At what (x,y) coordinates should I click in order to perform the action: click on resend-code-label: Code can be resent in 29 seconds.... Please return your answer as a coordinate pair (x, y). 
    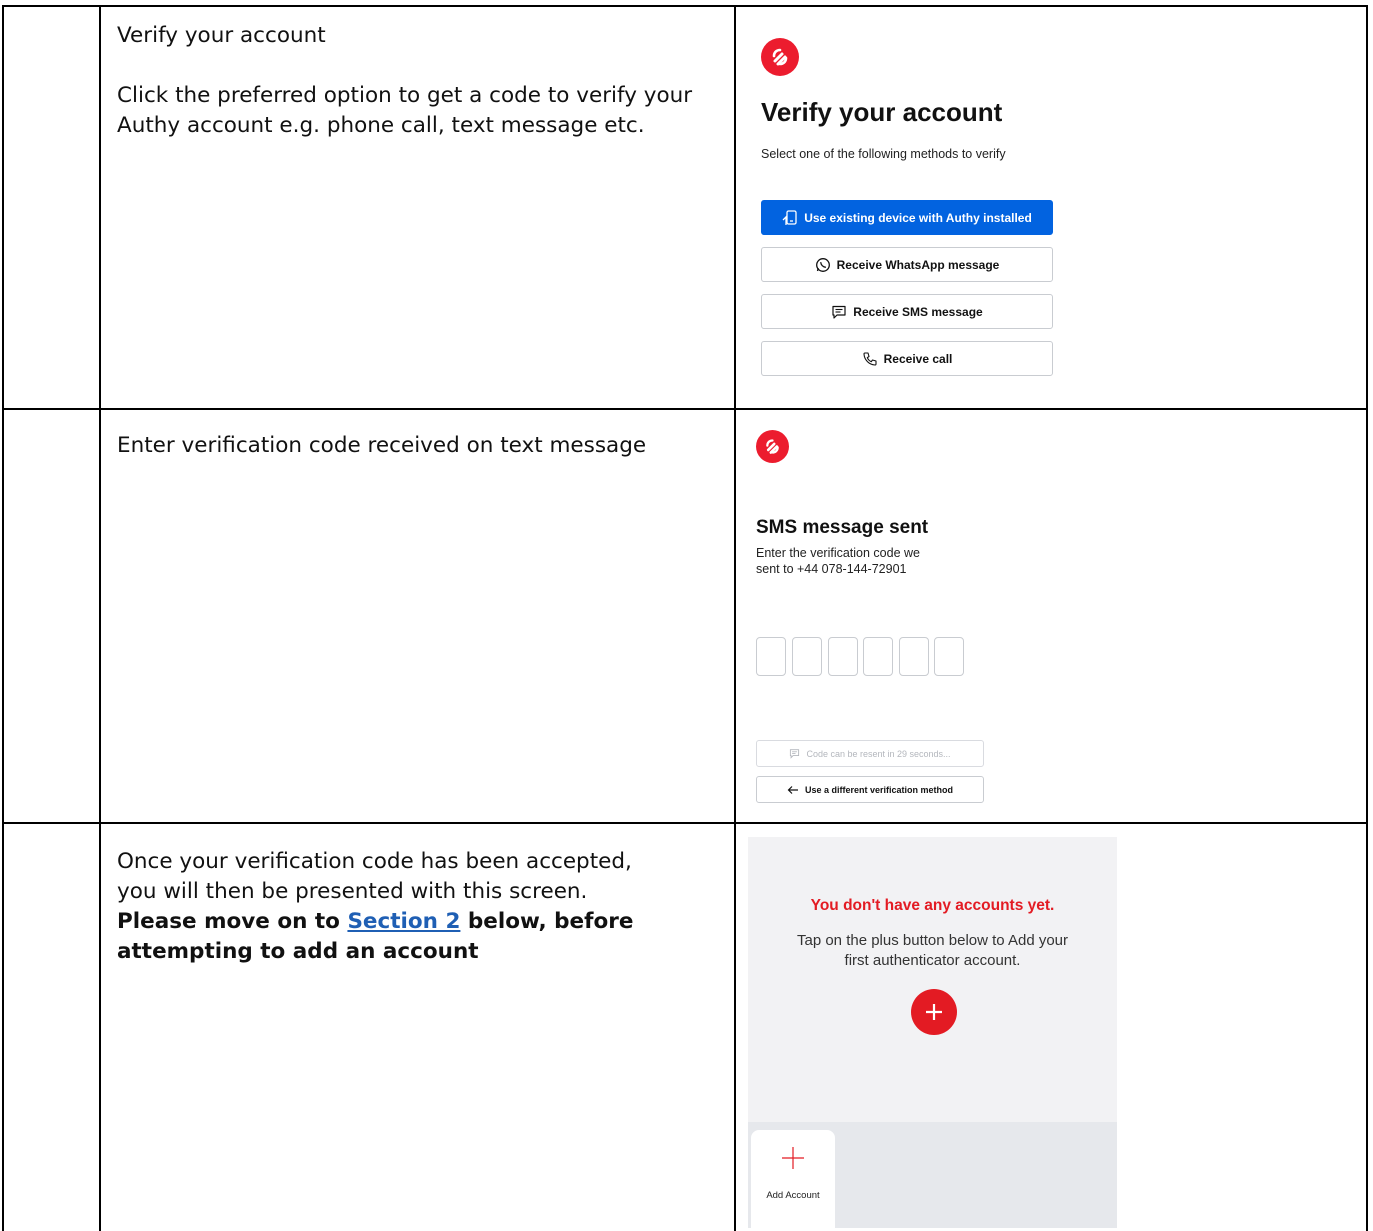
    Looking at the image, I should click on (878, 753).